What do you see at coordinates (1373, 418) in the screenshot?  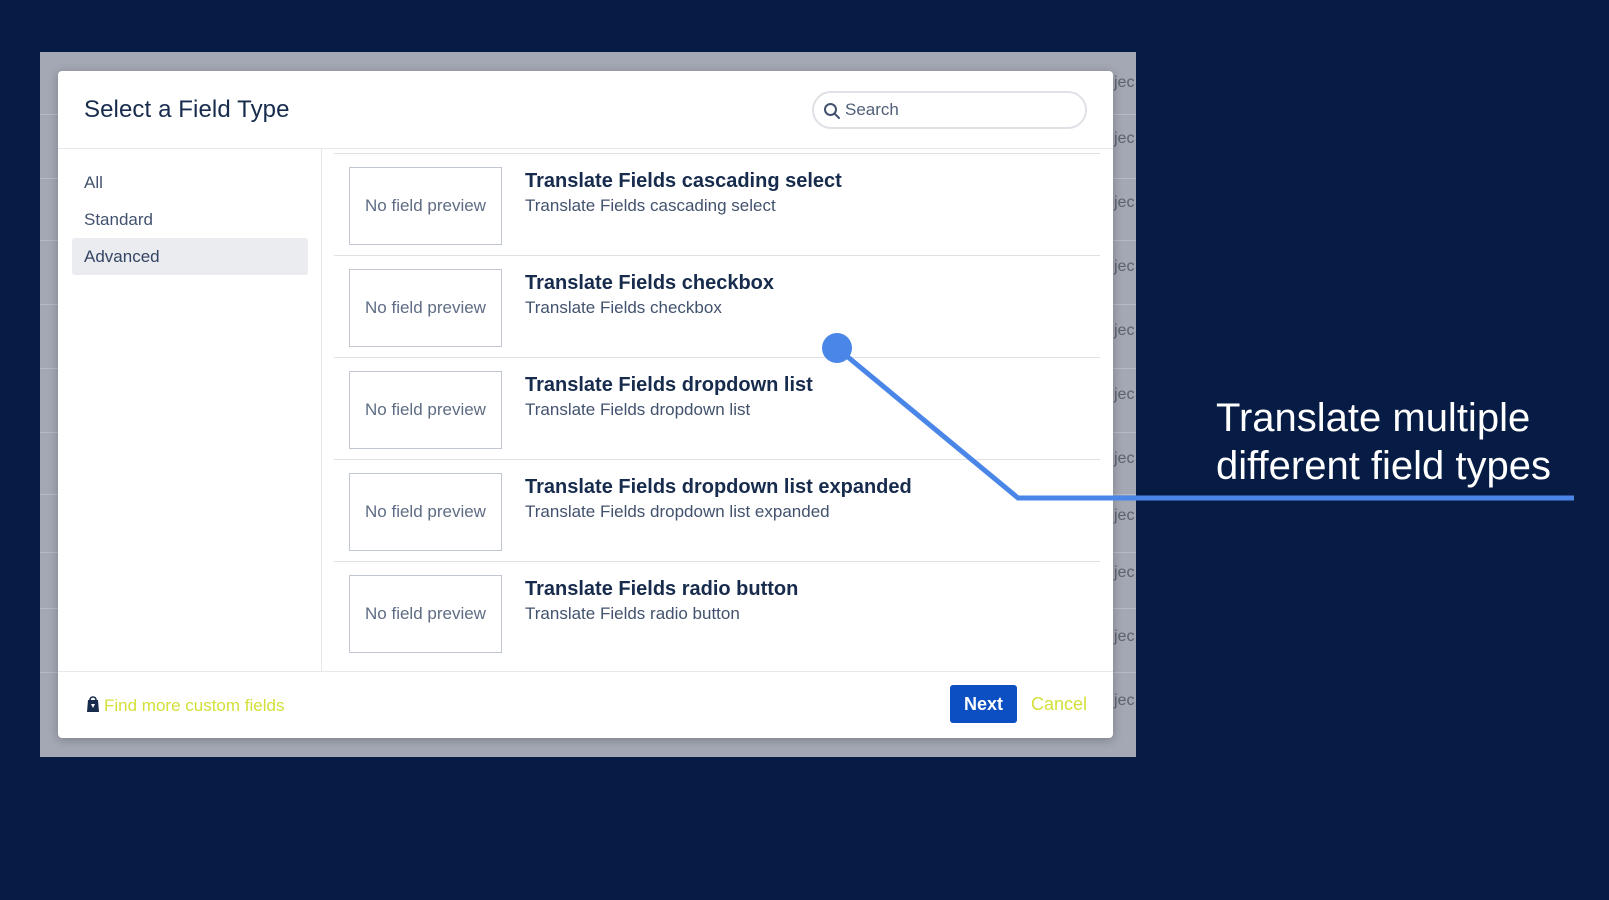 I see `callout-line-1: Translate multiple` at bounding box center [1373, 418].